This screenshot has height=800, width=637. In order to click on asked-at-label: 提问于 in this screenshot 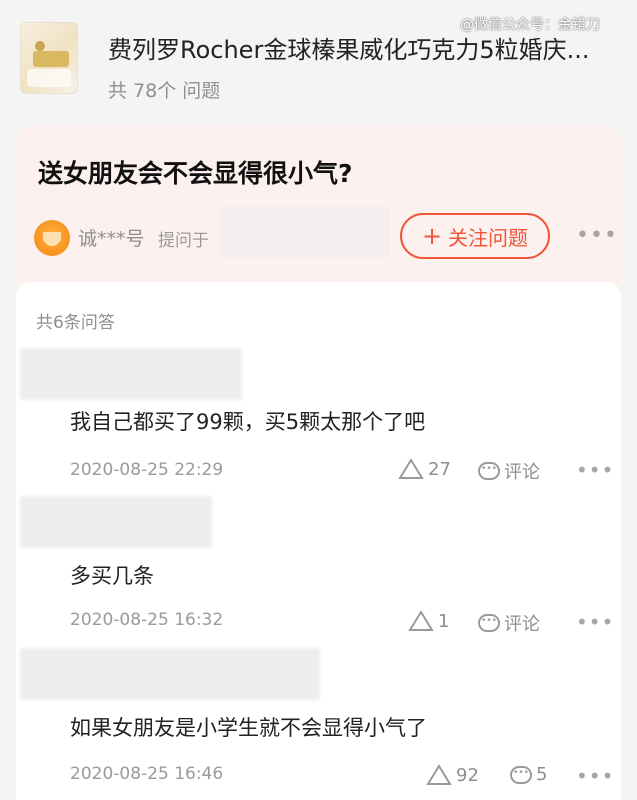, I will do `click(183, 241)`.